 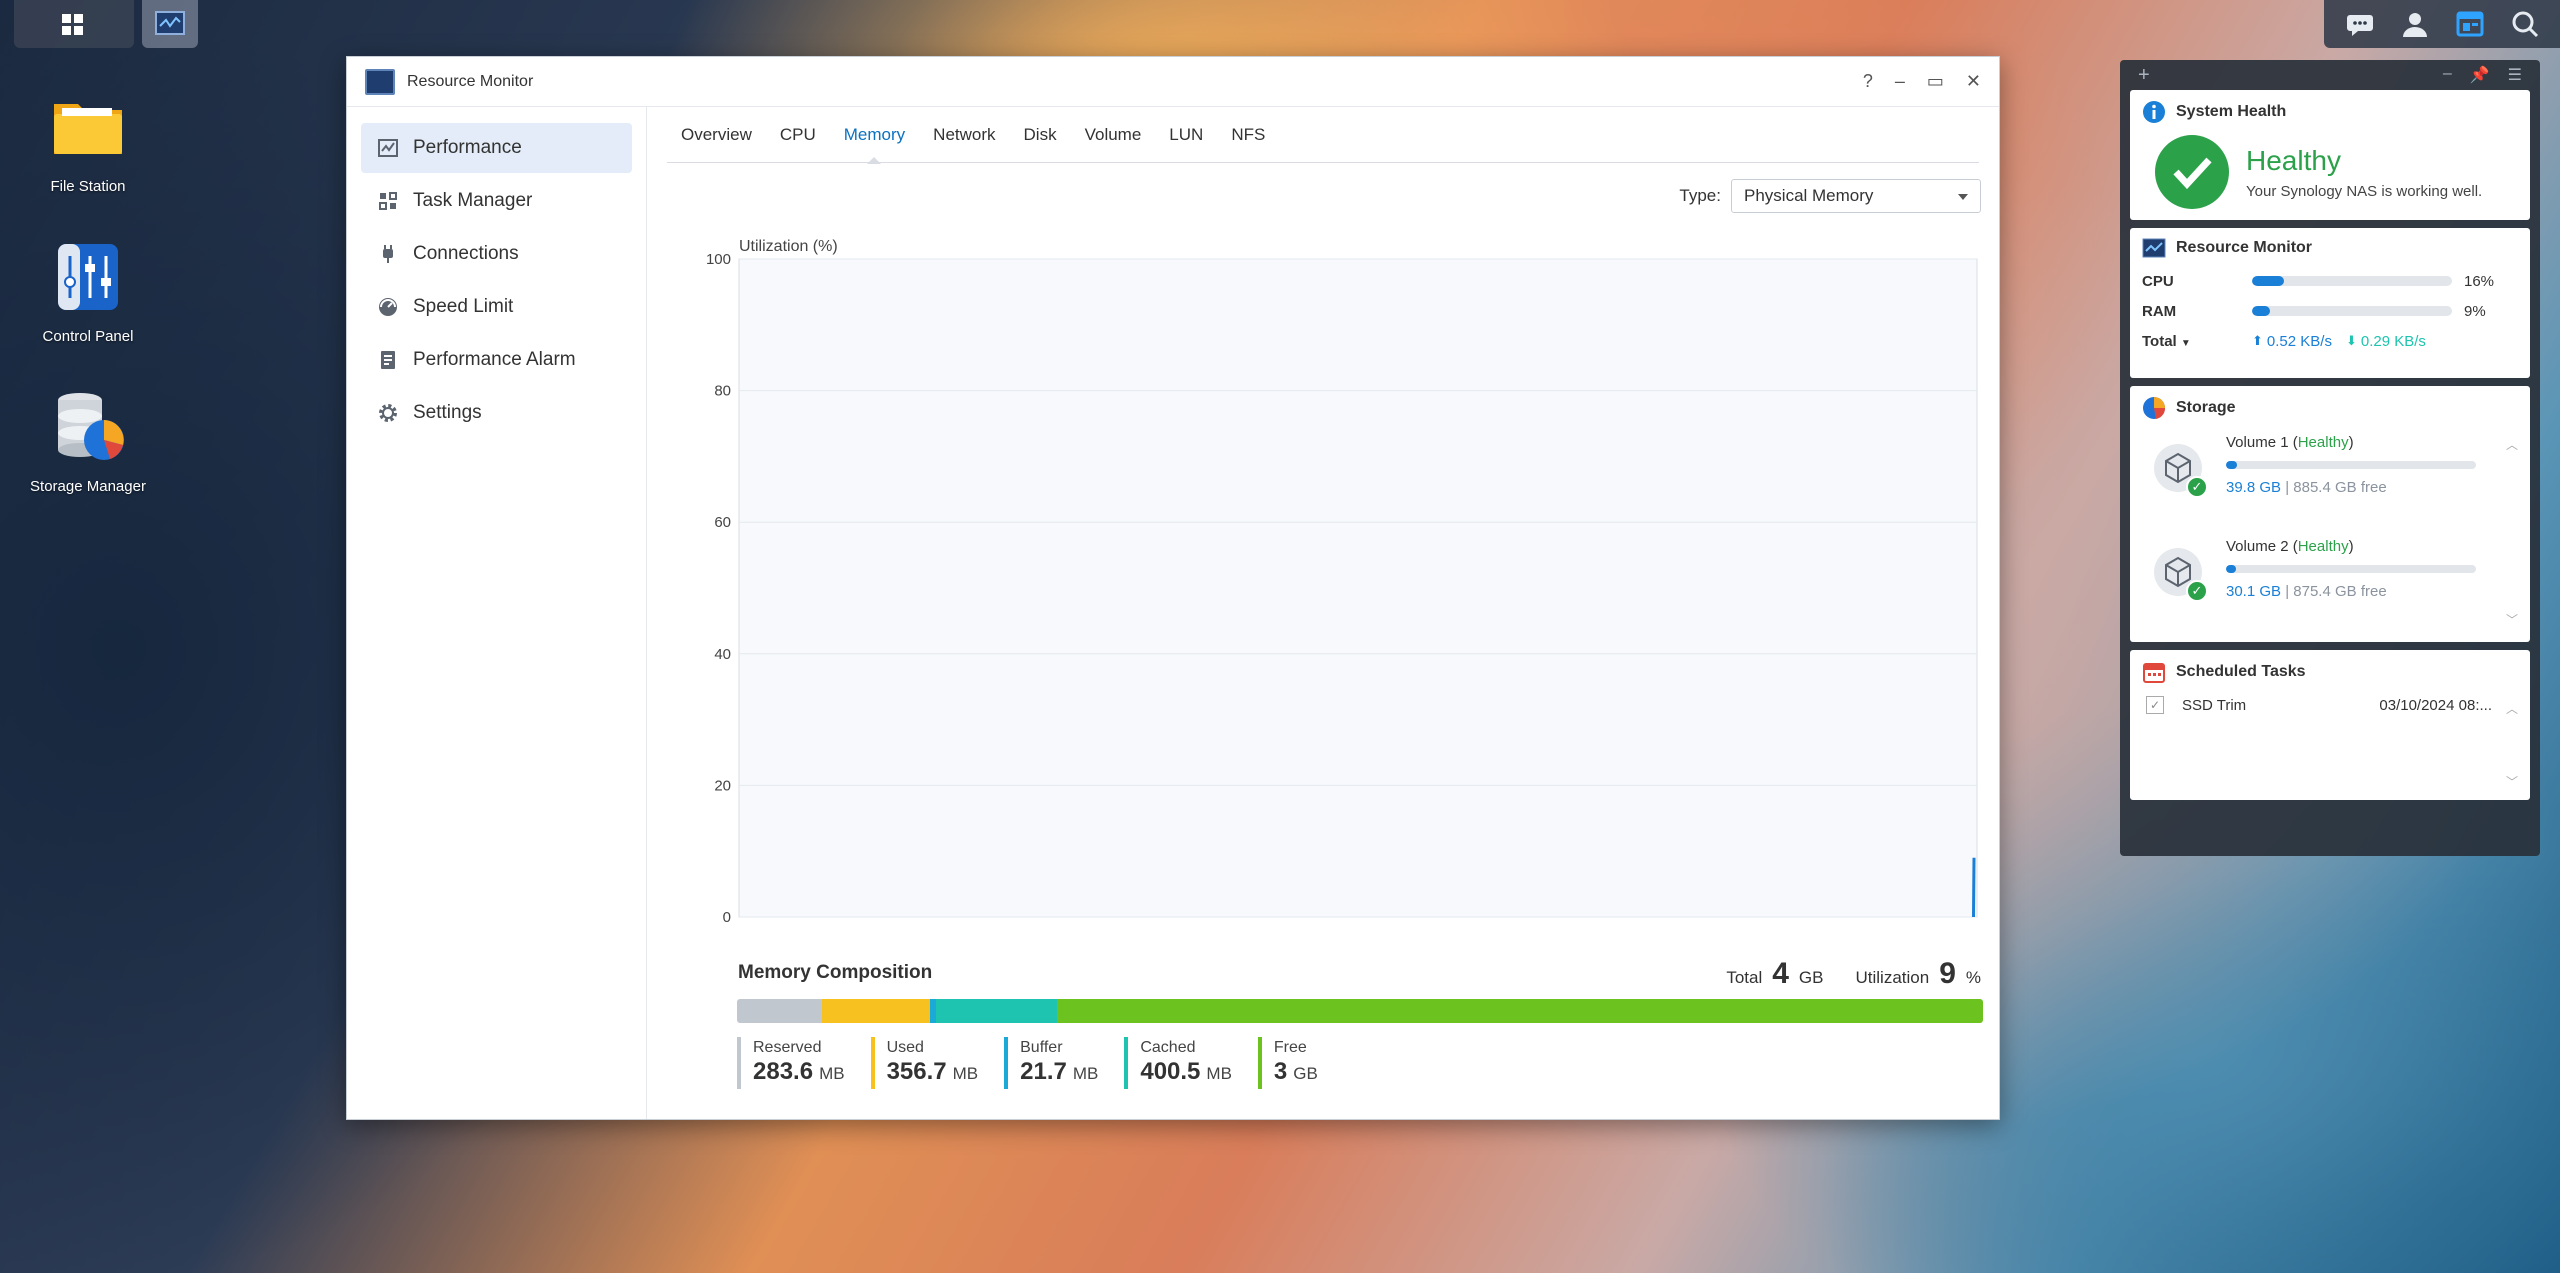 I want to click on legend-value: 3 GB, so click(x=1296, y=1073).